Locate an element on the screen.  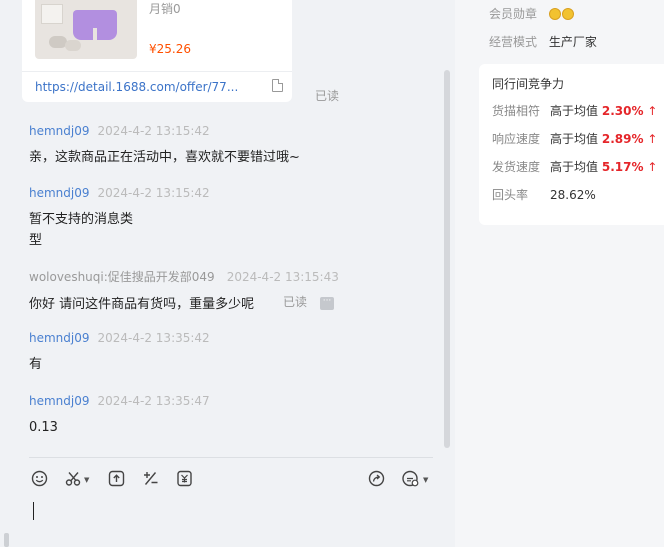
metric-label: 发货速度 is located at coordinates (516, 167).